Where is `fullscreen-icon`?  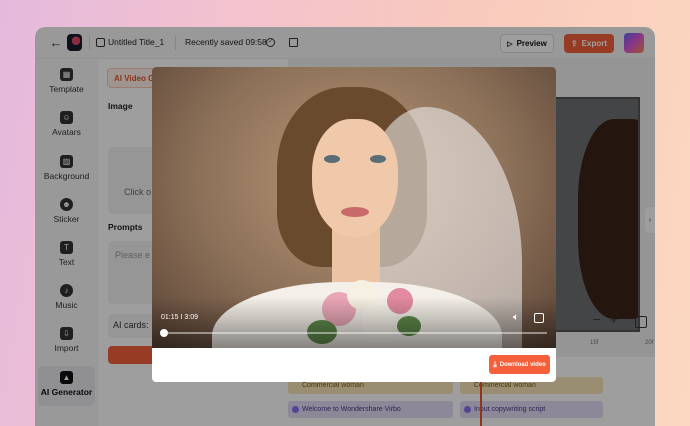 fullscreen-icon is located at coordinates (539, 318).